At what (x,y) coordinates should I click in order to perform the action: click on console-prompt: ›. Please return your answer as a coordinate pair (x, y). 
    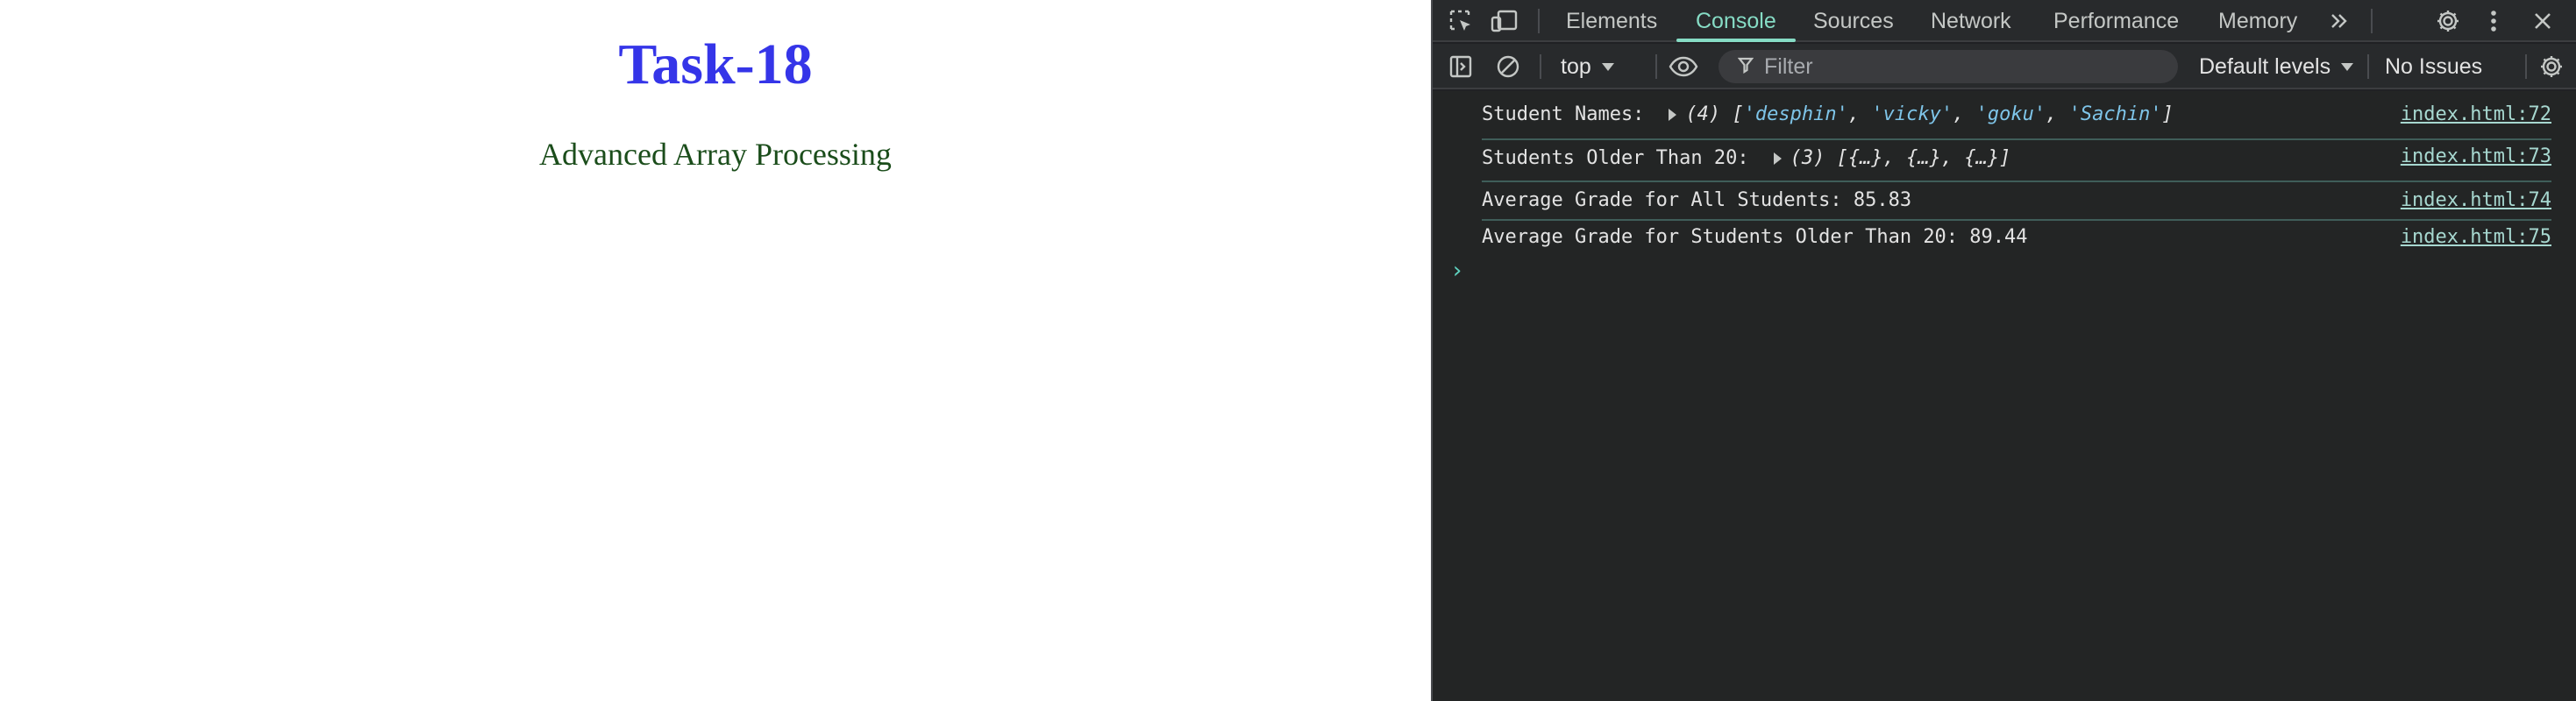
    Looking at the image, I should click on (1457, 271).